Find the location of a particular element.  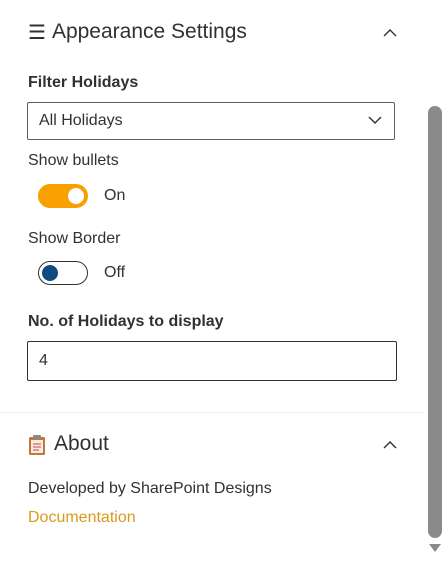

chevron-down-icon is located at coordinates (375, 121).